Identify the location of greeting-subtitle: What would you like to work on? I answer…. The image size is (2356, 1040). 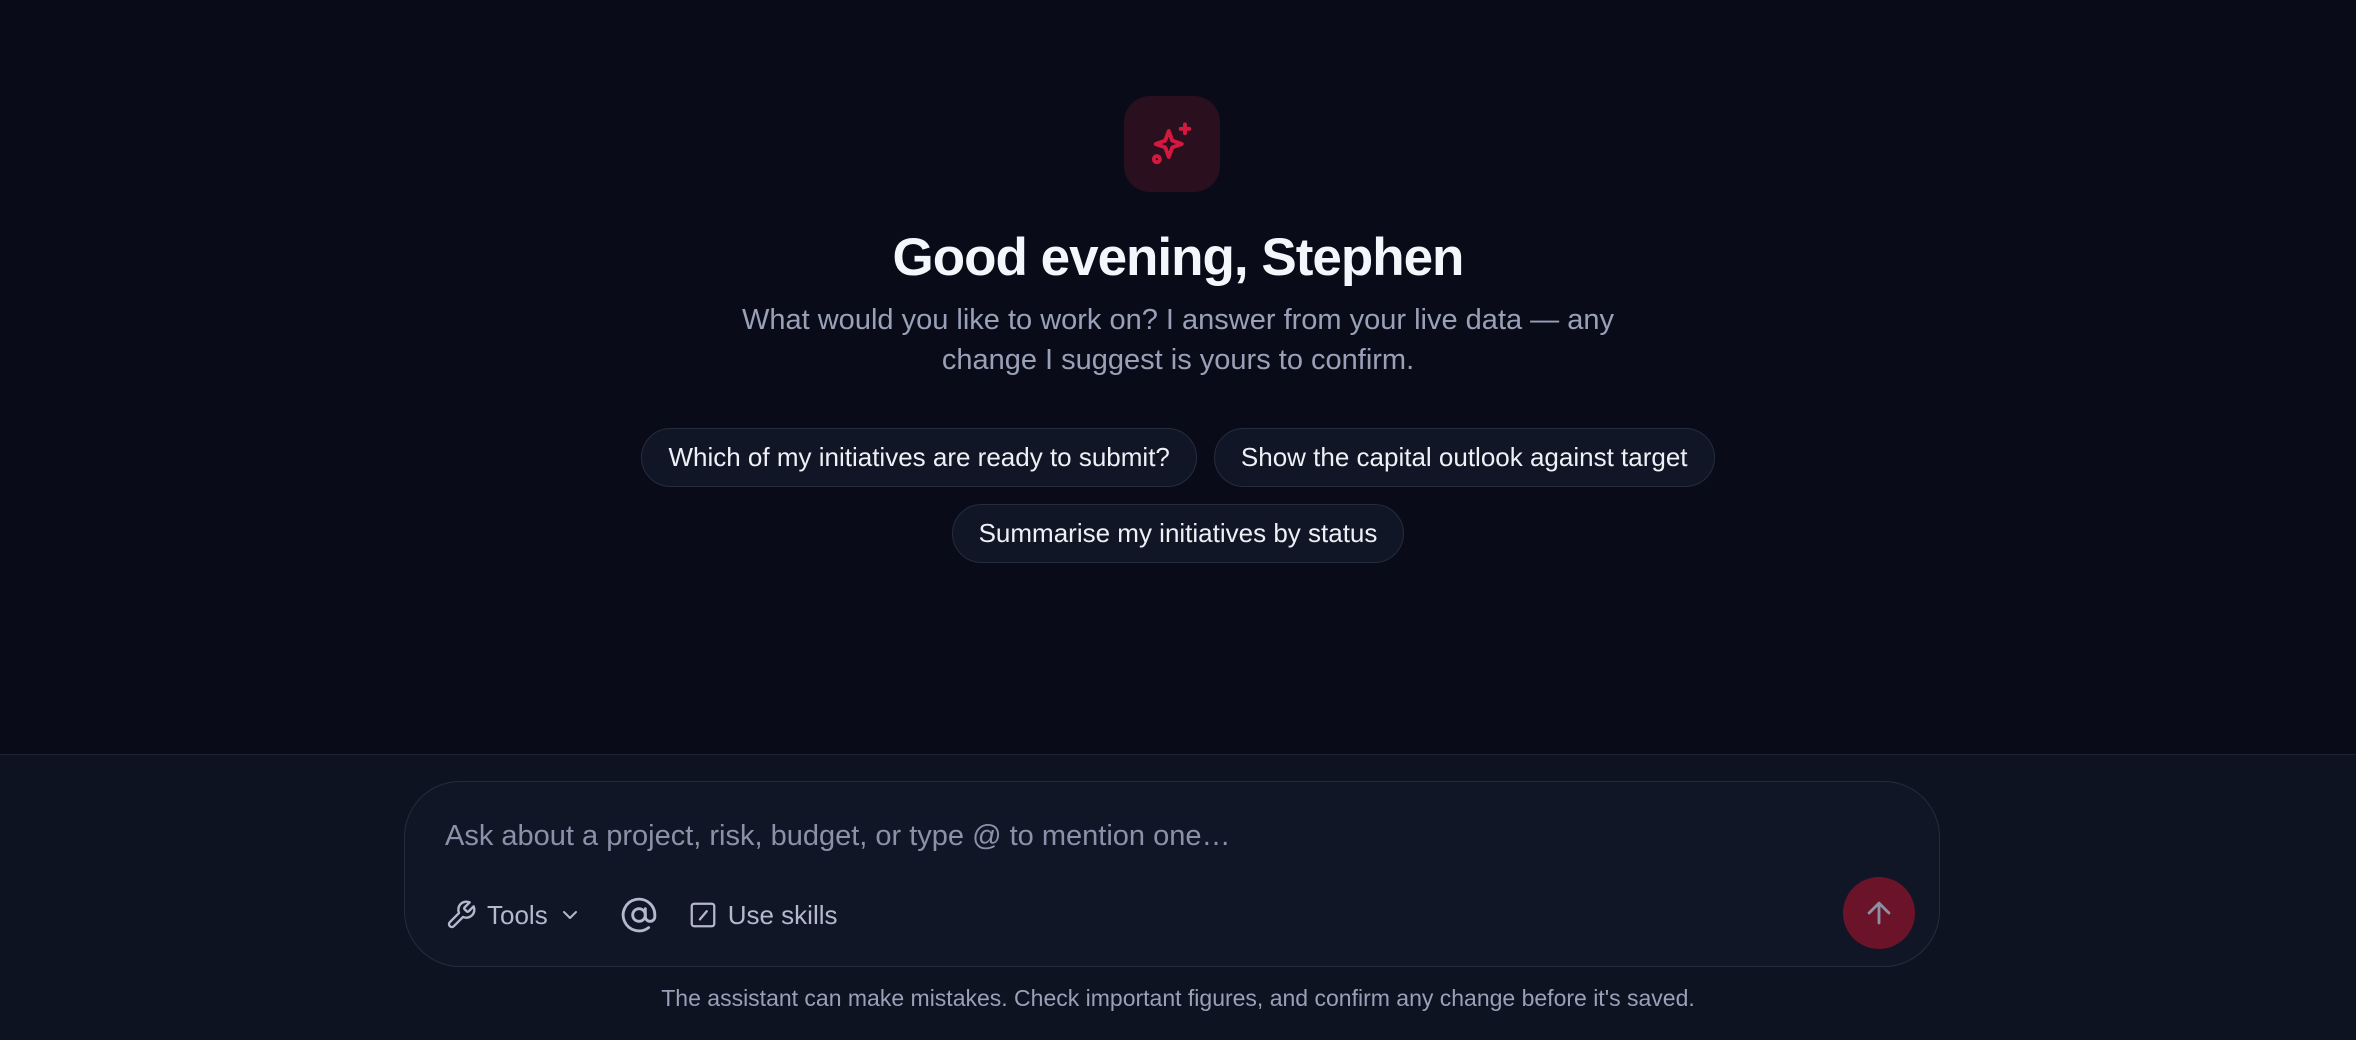
(1178, 340).